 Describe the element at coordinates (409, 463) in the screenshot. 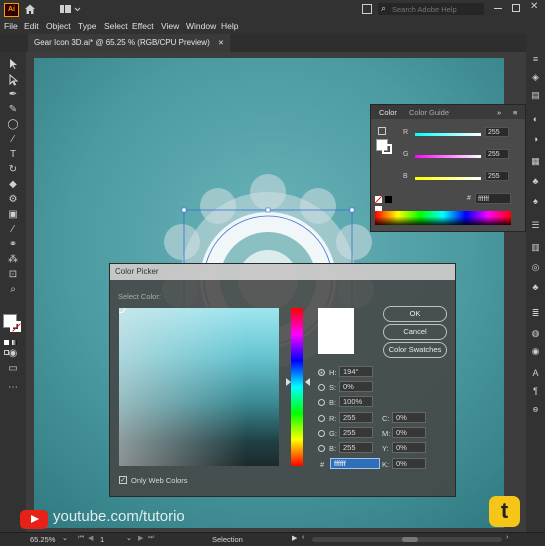

I see `black-input: 0%` at that location.